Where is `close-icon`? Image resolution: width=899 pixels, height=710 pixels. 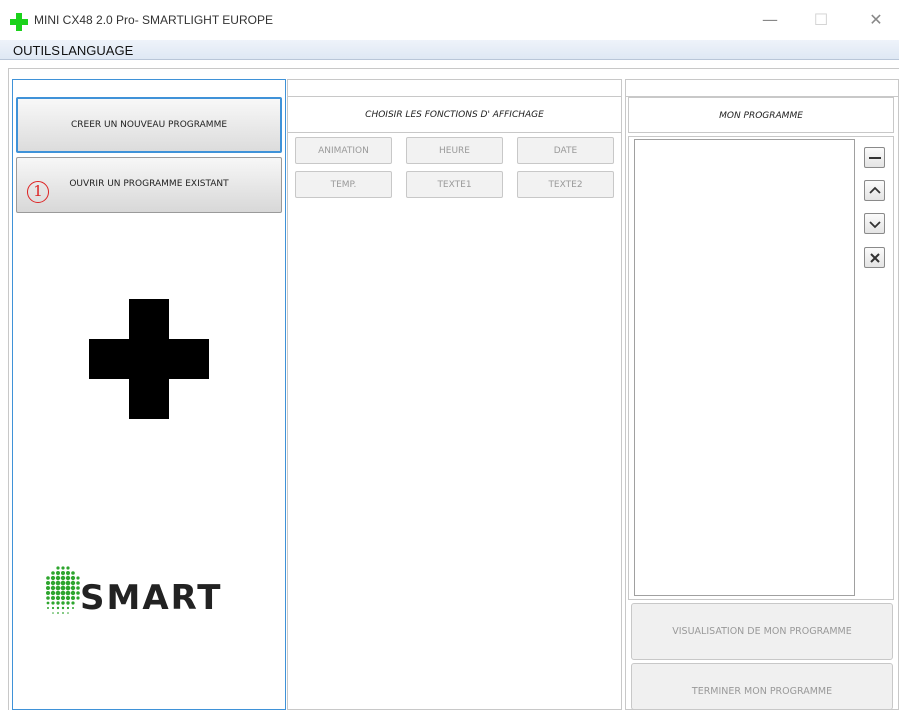 close-icon is located at coordinates (875, 258).